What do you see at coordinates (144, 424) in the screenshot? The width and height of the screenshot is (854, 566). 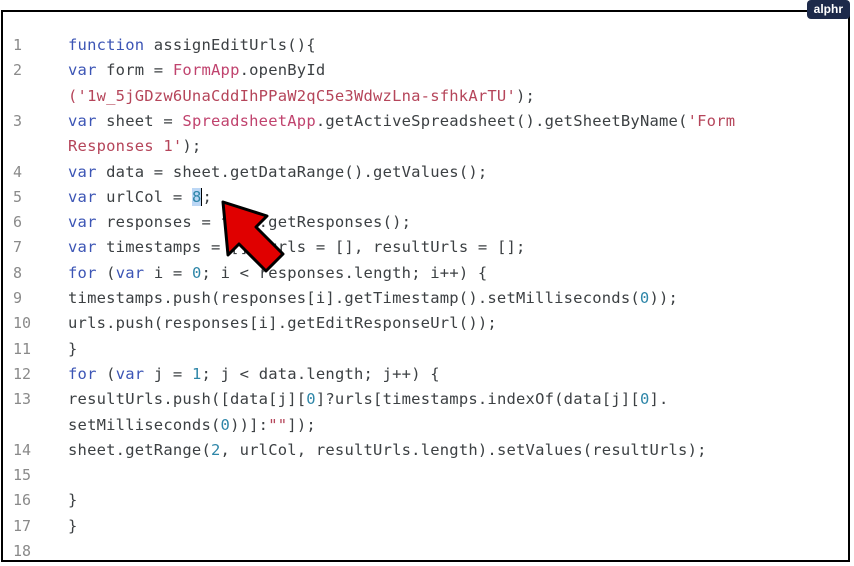 I see `code-token: setMilliseconds(` at bounding box center [144, 424].